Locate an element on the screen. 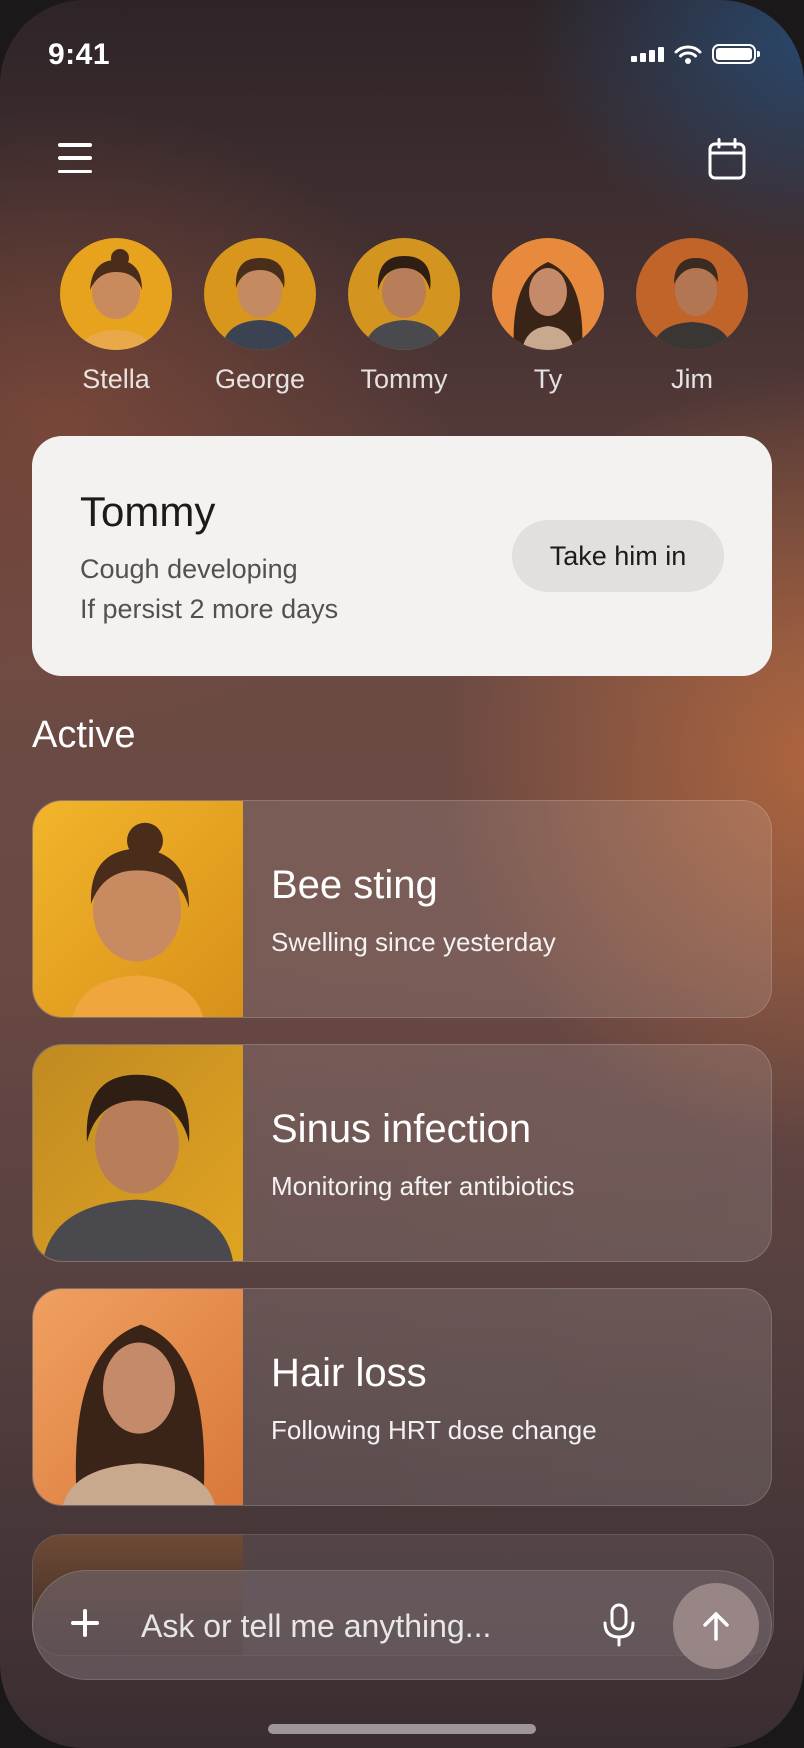 The height and width of the screenshot is (1748, 804). person-stella: Stella is located at coordinates (116, 316).